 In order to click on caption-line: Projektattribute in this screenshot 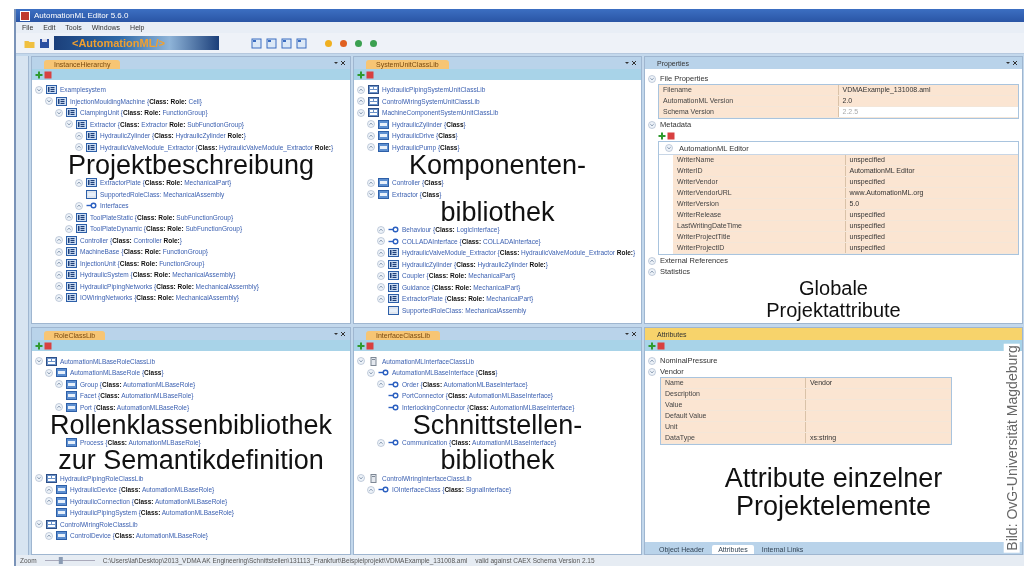, I will do `click(833, 310)`.